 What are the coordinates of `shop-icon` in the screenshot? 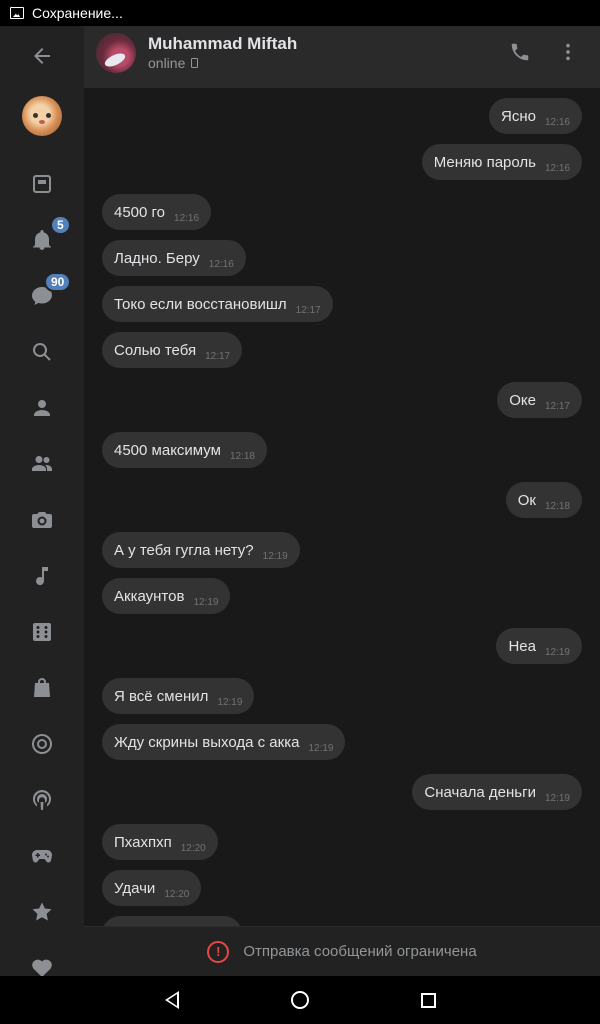 It's located at (42, 687).